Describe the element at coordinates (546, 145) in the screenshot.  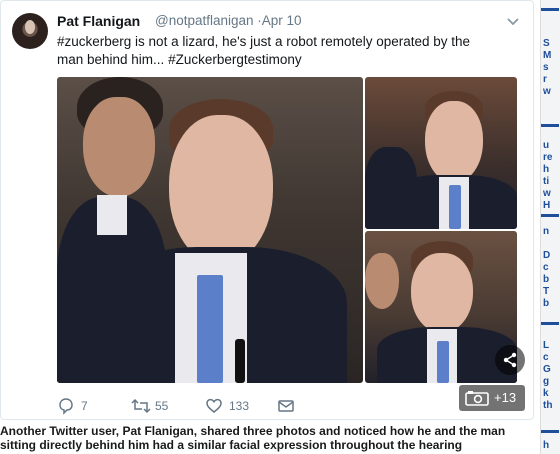
I see `sidebar-text: u` at that location.